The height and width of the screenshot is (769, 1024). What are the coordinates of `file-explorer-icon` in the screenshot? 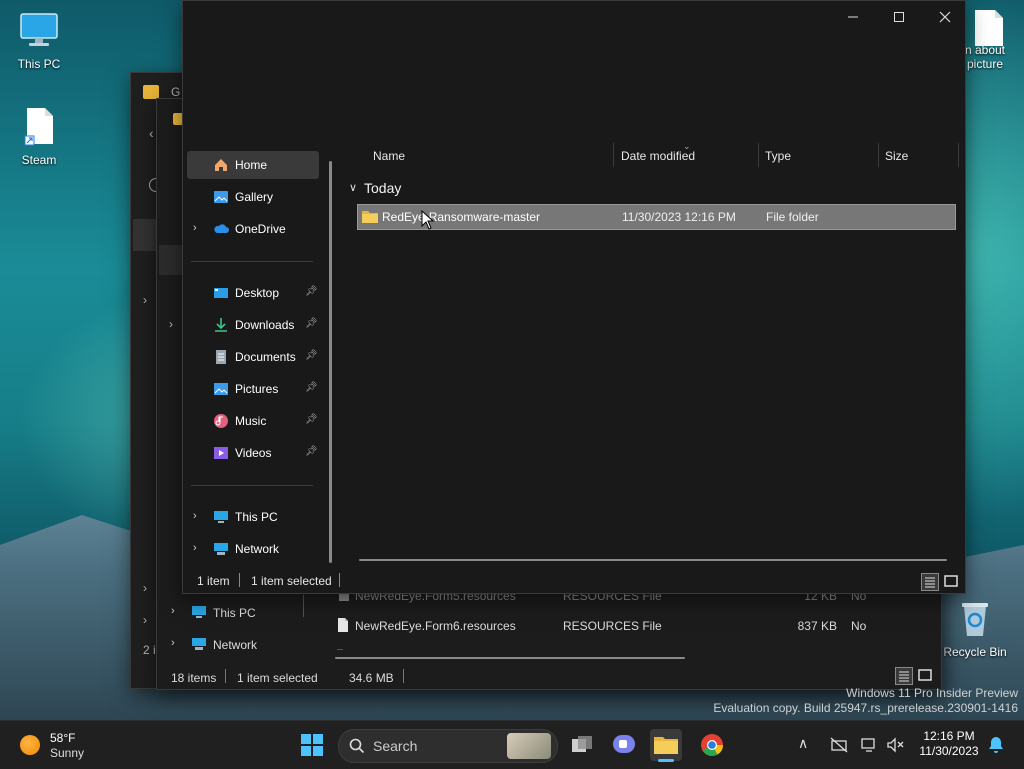 It's located at (666, 745).